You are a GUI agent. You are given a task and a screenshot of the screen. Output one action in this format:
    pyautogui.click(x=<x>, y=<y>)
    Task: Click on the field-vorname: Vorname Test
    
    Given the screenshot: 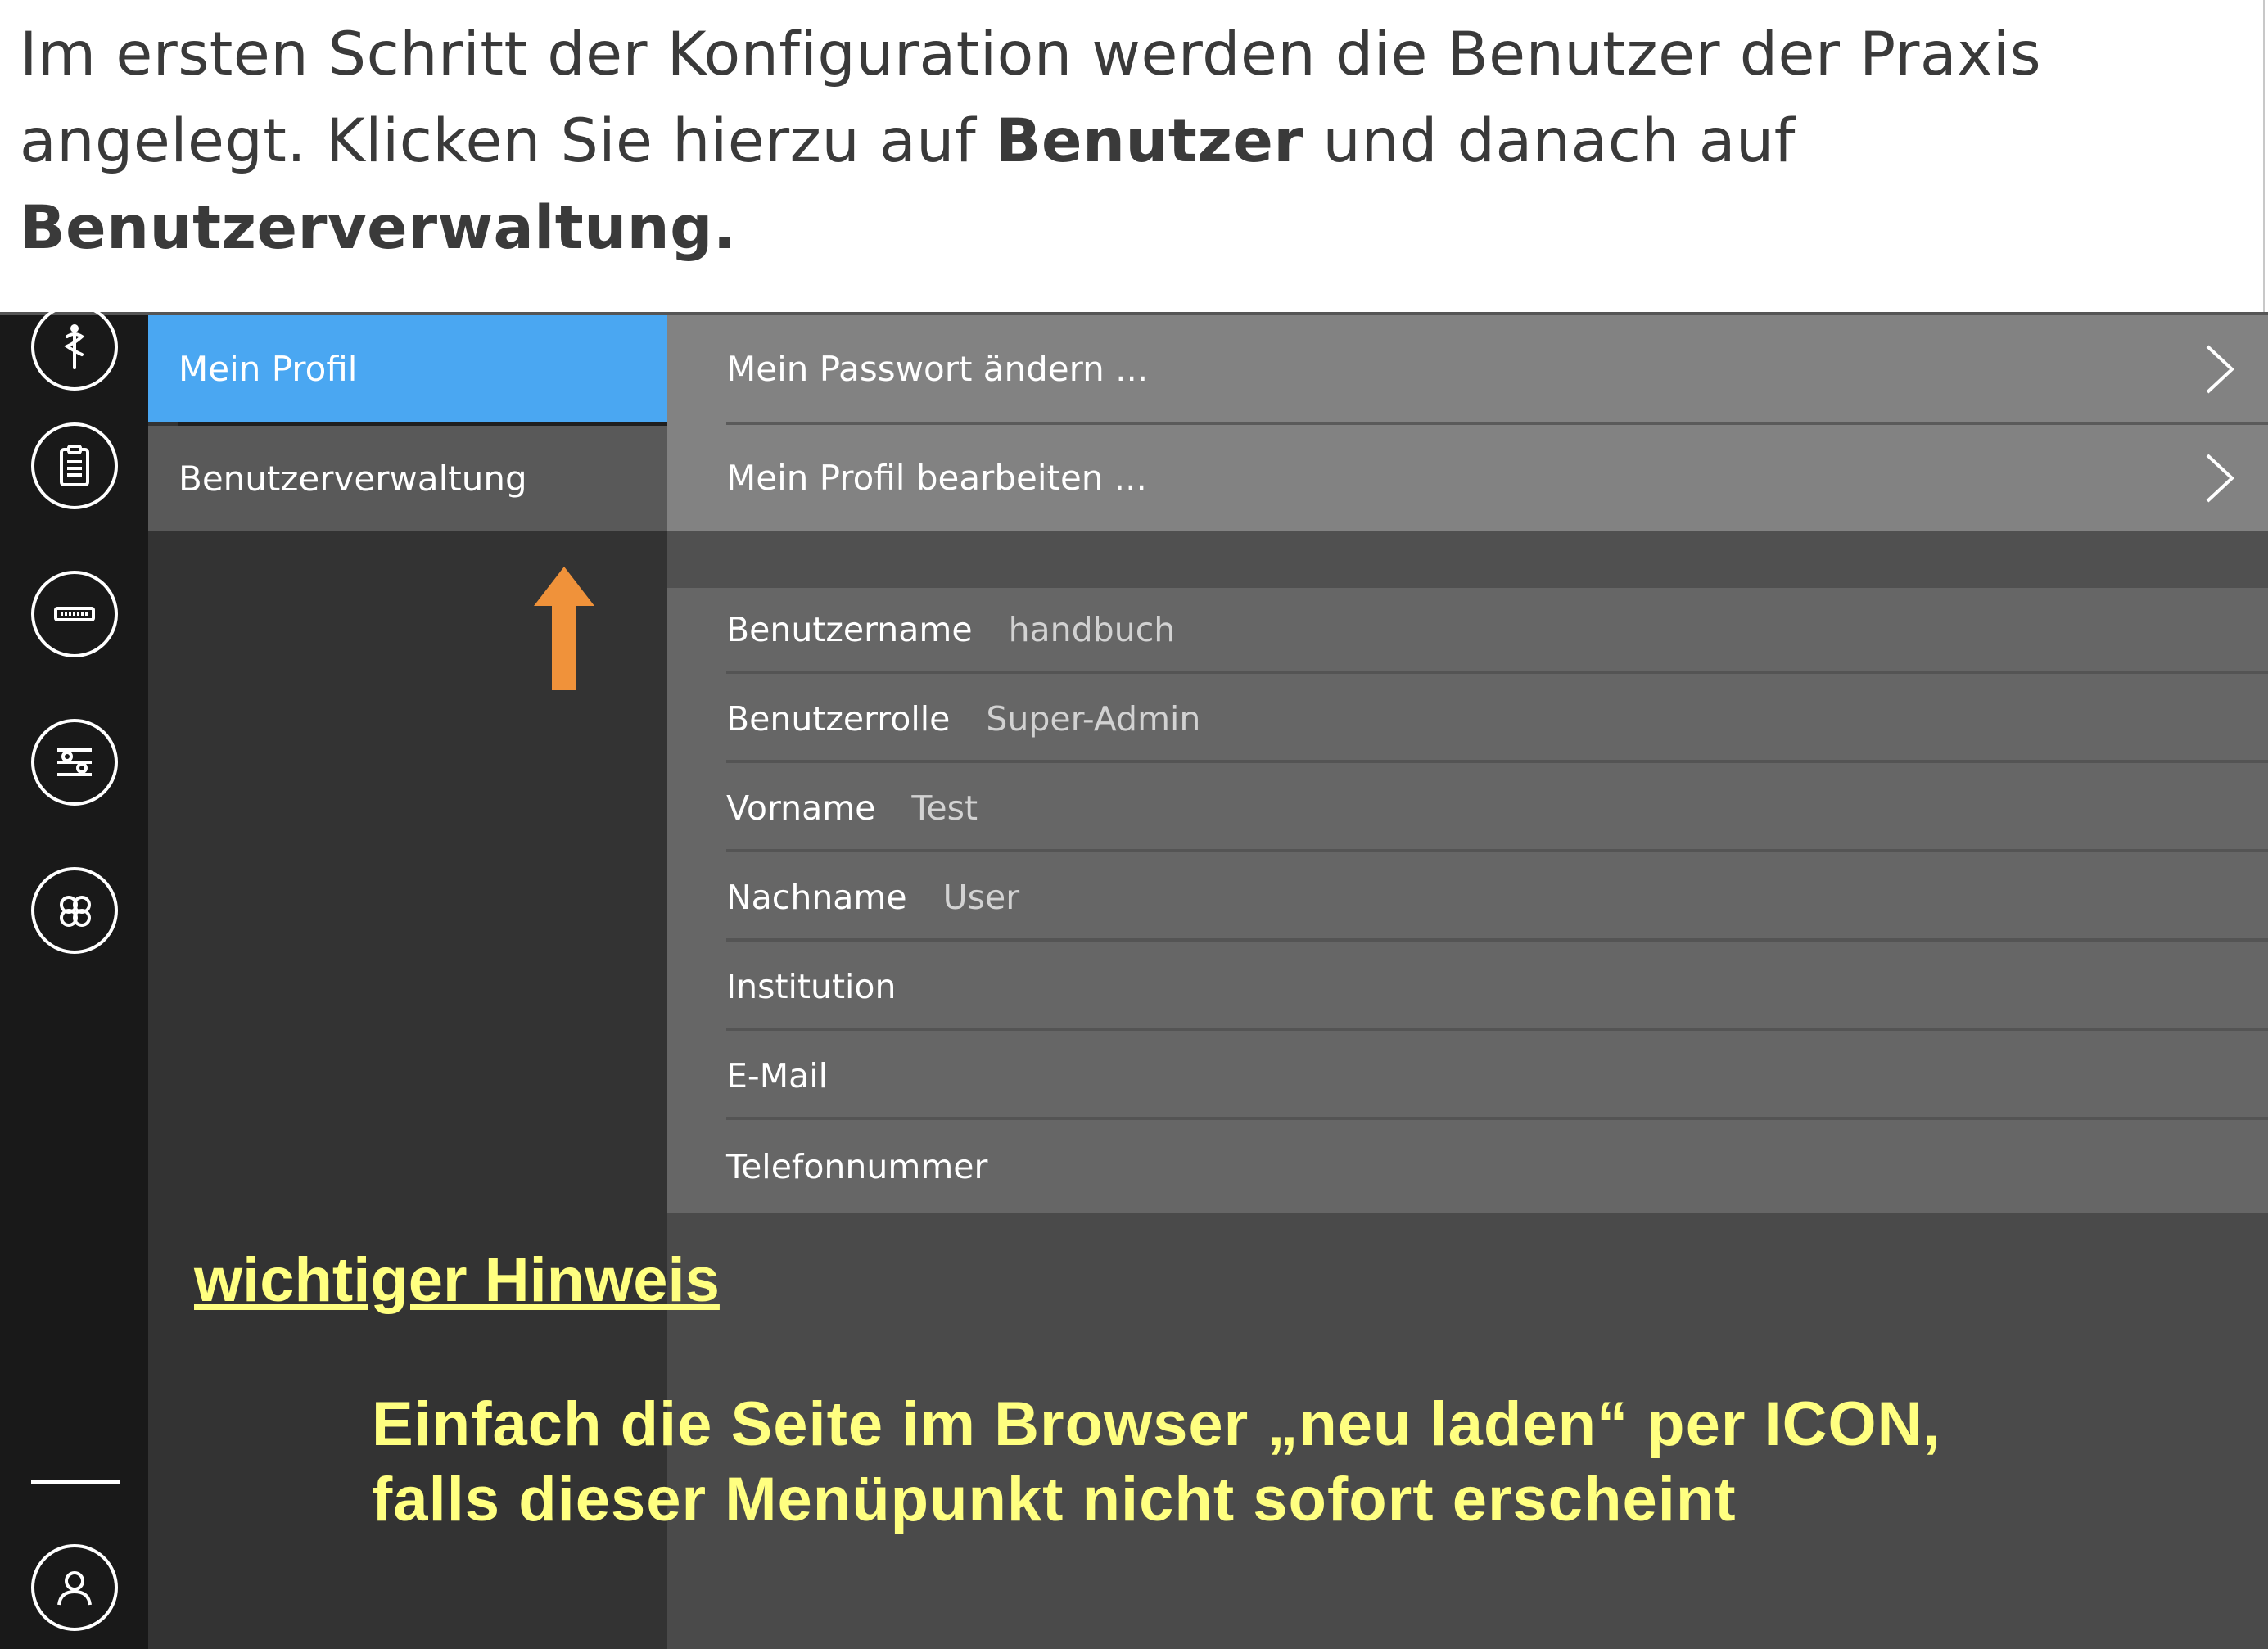 What is the action you would take?
    pyautogui.click(x=1497, y=809)
    